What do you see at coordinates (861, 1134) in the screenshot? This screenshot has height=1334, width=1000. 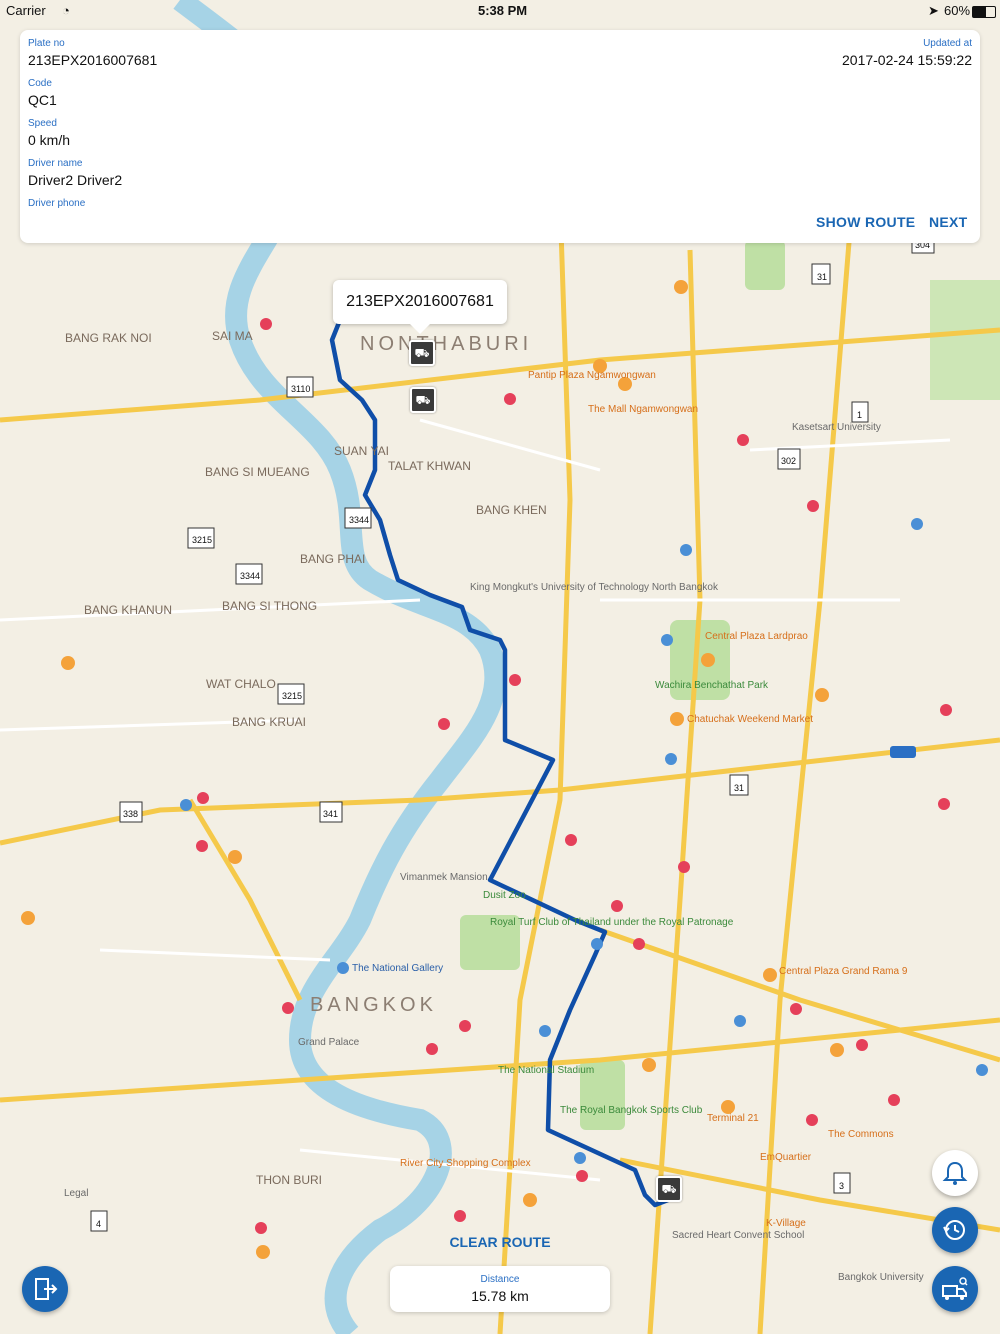 I see `svg-text: The Commons` at bounding box center [861, 1134].